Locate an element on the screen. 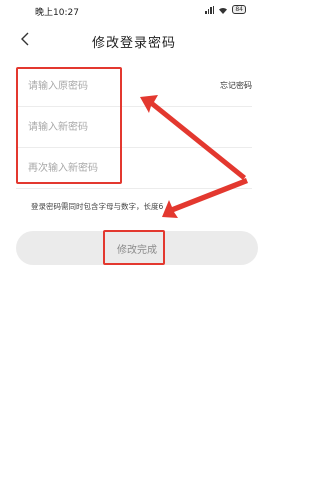  password-hint: 登录密码需同时包含字母与数字，长度6 is located at coordinates (97, 206).